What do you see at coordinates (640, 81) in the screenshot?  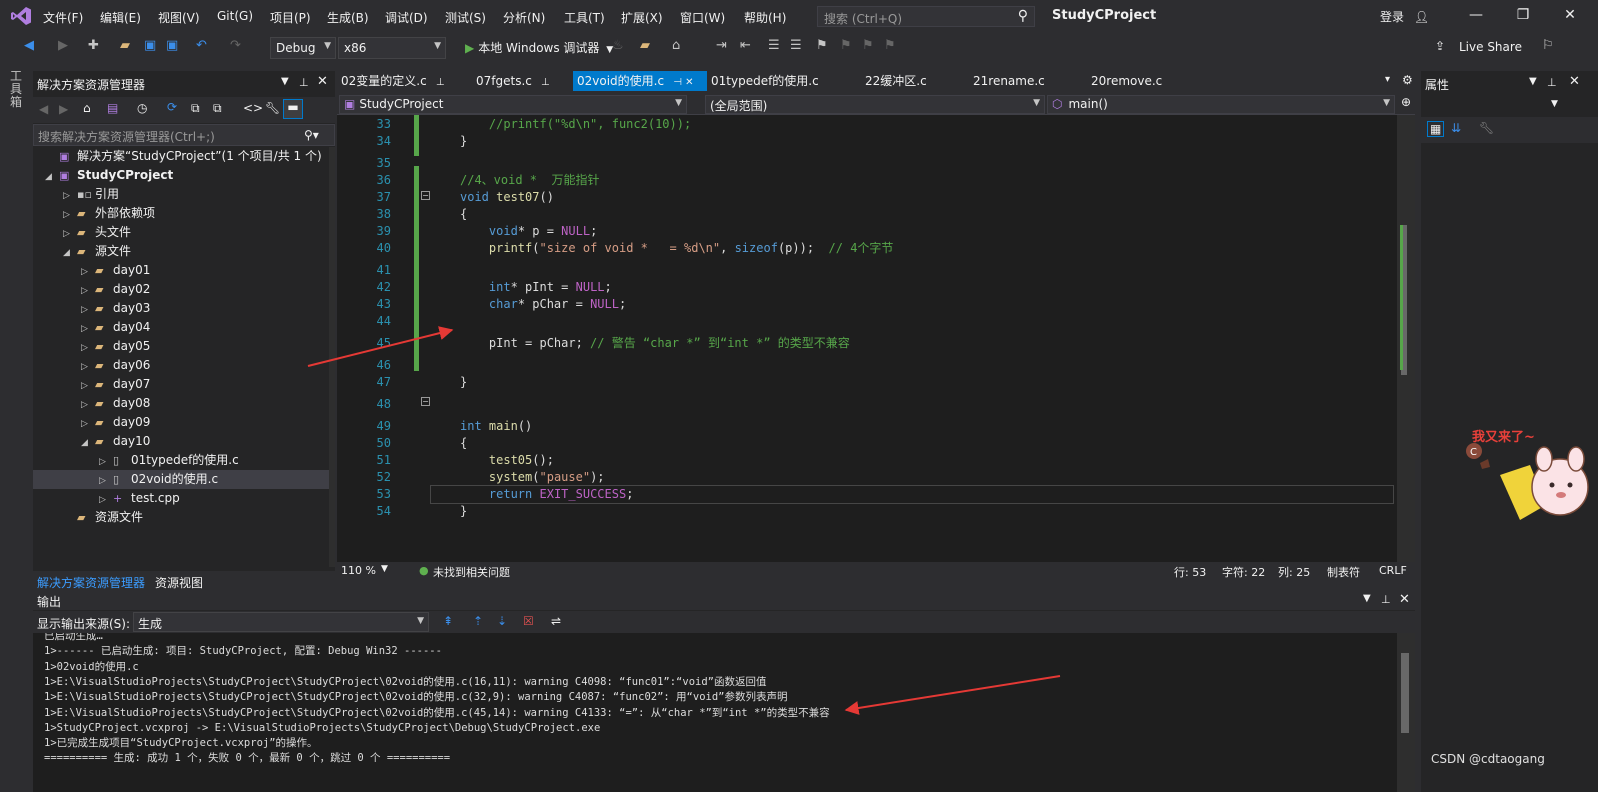 I see `document-tab: 02void的使用.c ⊣ ✕` at bounding box center [640, 81].